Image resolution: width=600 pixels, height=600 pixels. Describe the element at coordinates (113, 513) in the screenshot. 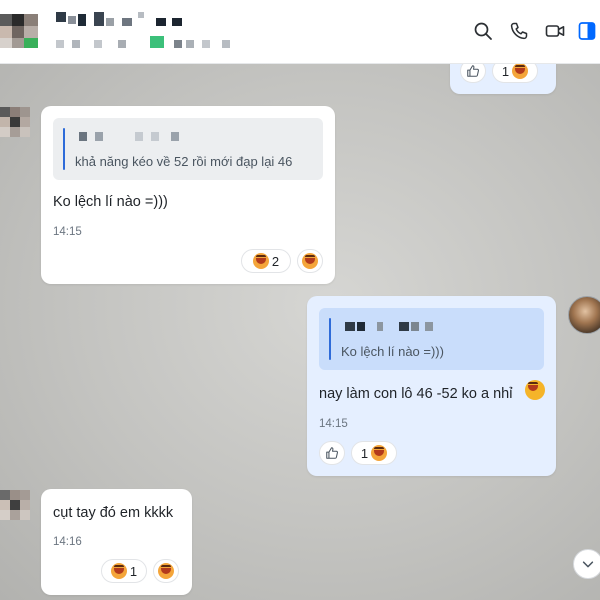

I see `message-text: cụt tay đó em kkkk` at that location.